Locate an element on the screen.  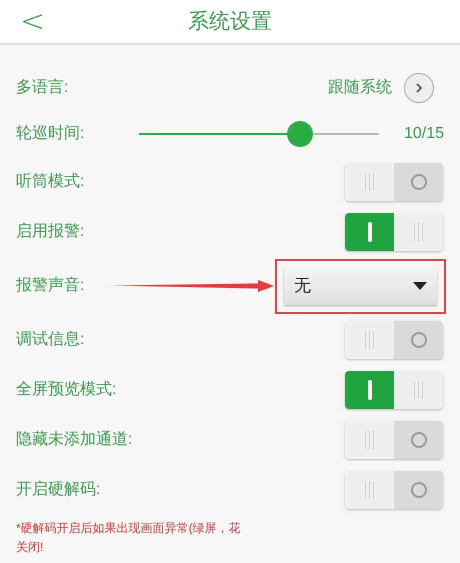
setting-label: 启用报警: is located at coordinates (50, 232).